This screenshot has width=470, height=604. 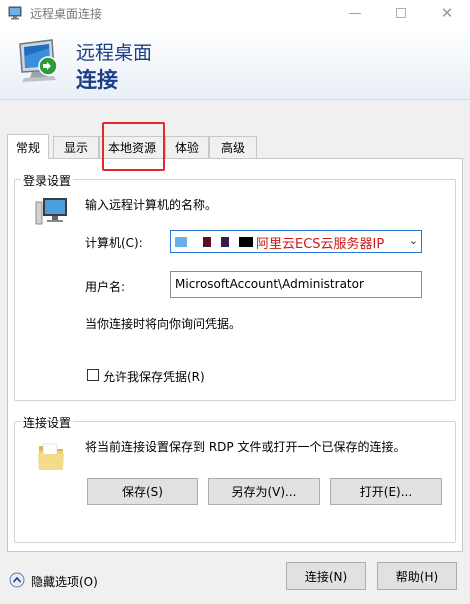 What do you see at coordinates (47, 422) in the screenshot?
I see `group-title: 连接设置` at bounding box center [47, 422].